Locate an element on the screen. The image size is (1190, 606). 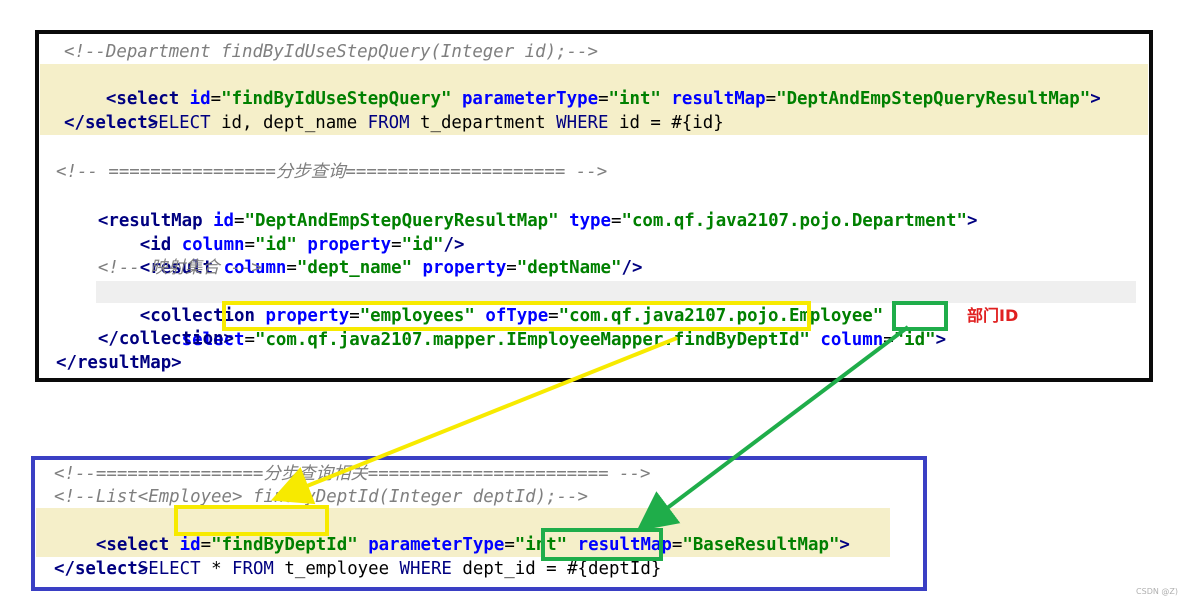
code-line: <!-- 映射集合 --> is located at coordinates (159, 268).